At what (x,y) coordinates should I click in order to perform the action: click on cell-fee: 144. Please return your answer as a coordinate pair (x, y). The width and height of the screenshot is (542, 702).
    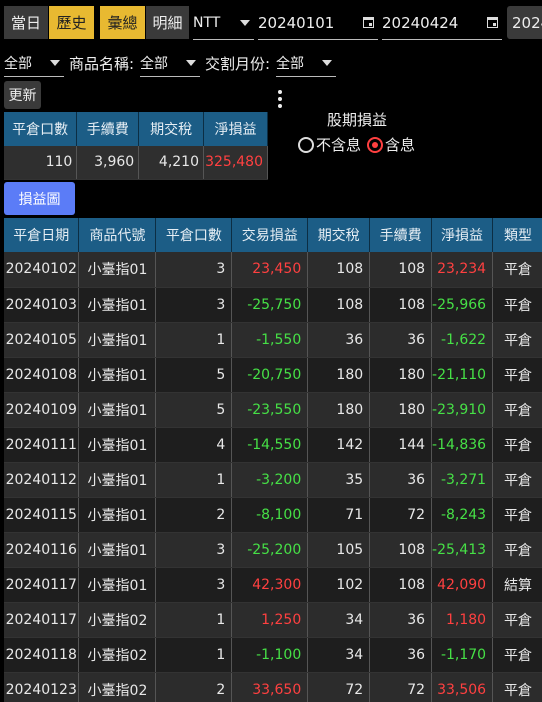
    Looking at the image, I should click on (401, 445).